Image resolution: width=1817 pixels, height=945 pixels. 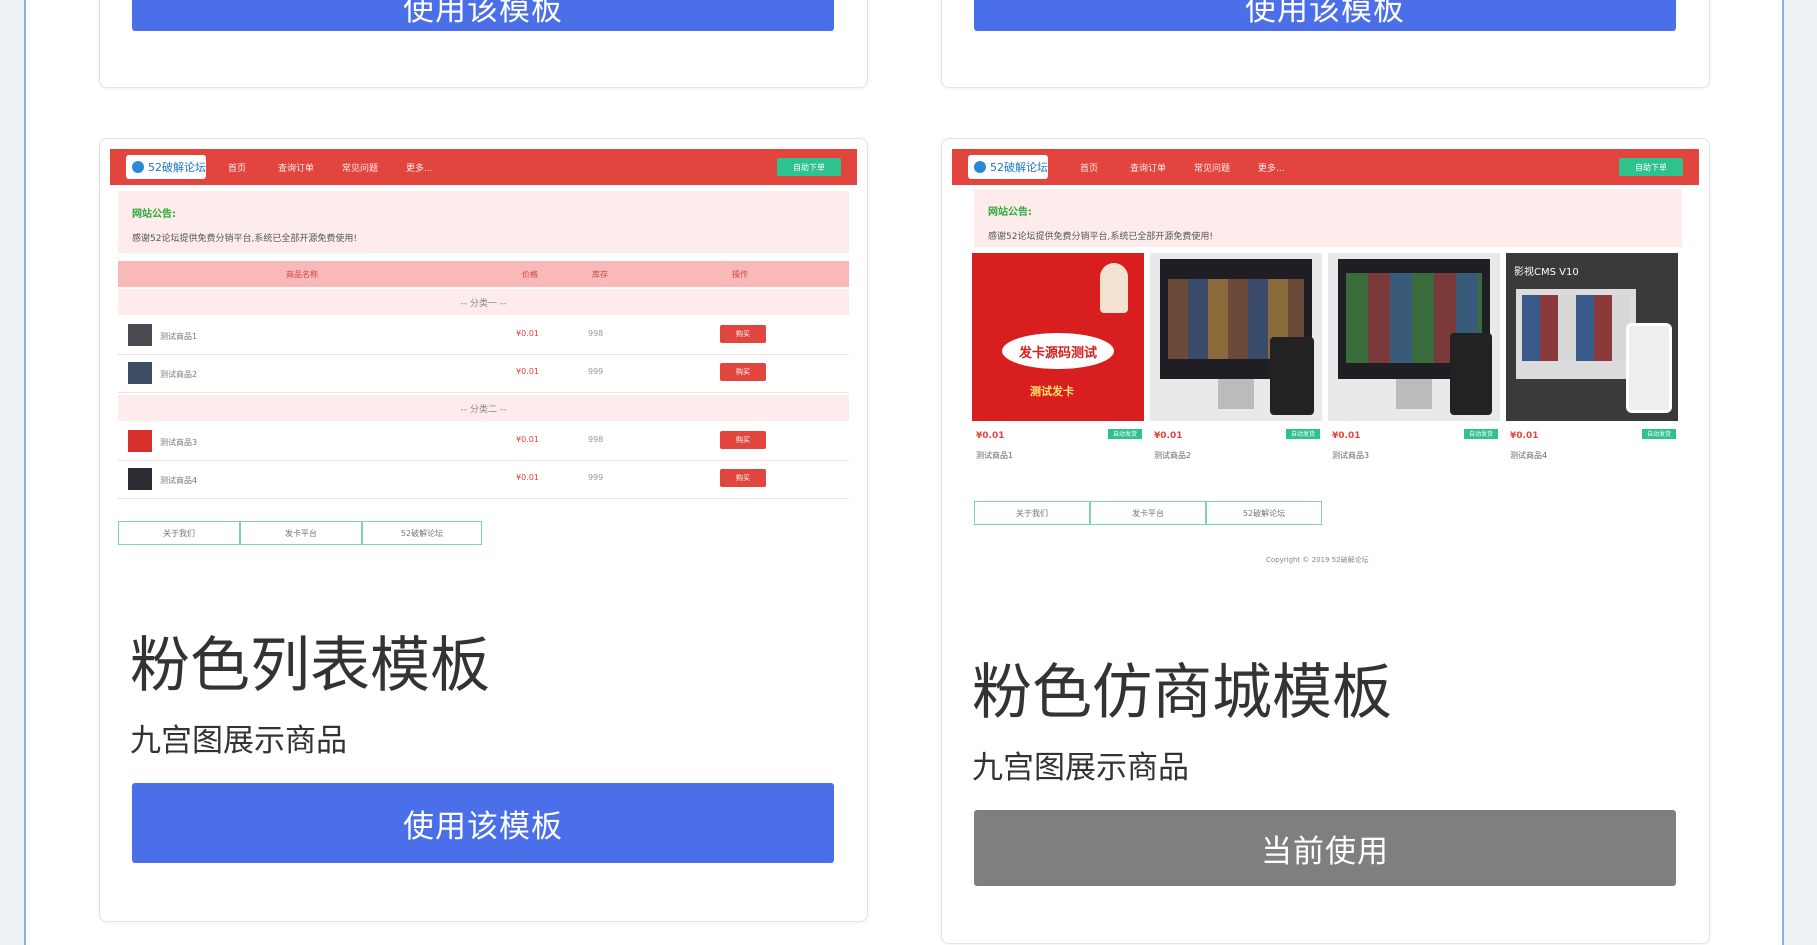 What do you see at coordinates (1058, 358) in the screenshot?
I see `preview-product-card: 发卡源码测试 测试发卡 ¥0.01 自动发货 测试商品1` at bounding box center [1058, 358].